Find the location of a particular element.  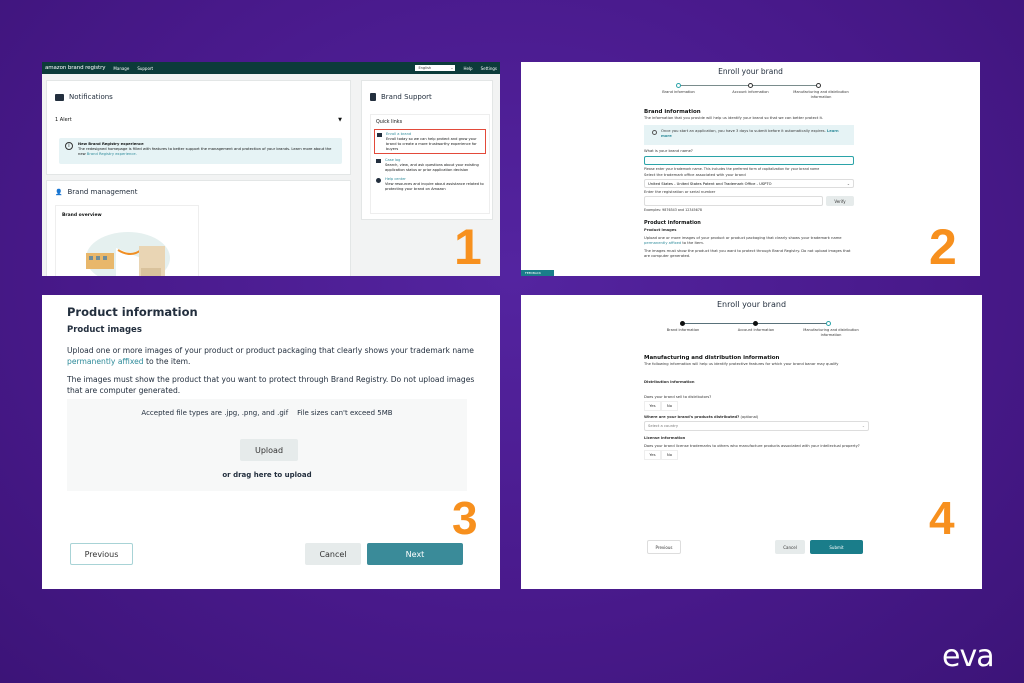

info-icon: i is located at coordinates (69, 146).